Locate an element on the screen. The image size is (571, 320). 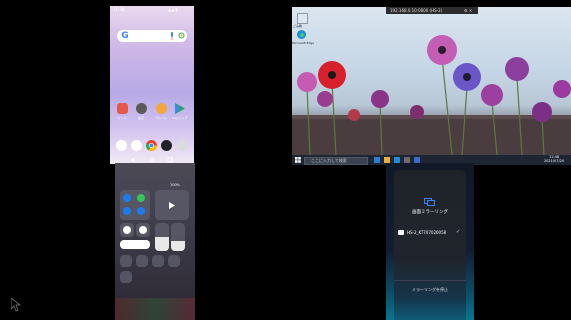
taskbar-search-box: ここに入力して検索 is located at coordinates (336, 161).